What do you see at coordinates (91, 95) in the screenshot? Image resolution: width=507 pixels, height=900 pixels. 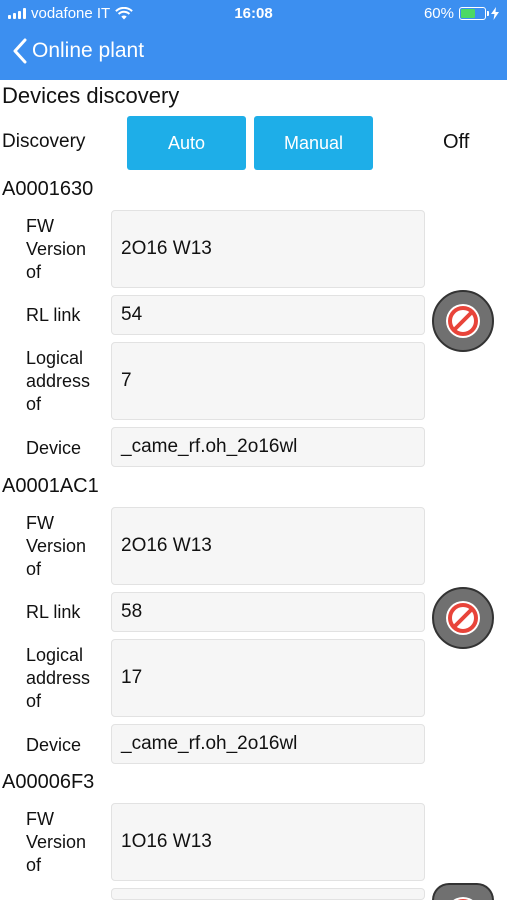 I see `page-title: Devices discovery` at bounding box center [91, 95].